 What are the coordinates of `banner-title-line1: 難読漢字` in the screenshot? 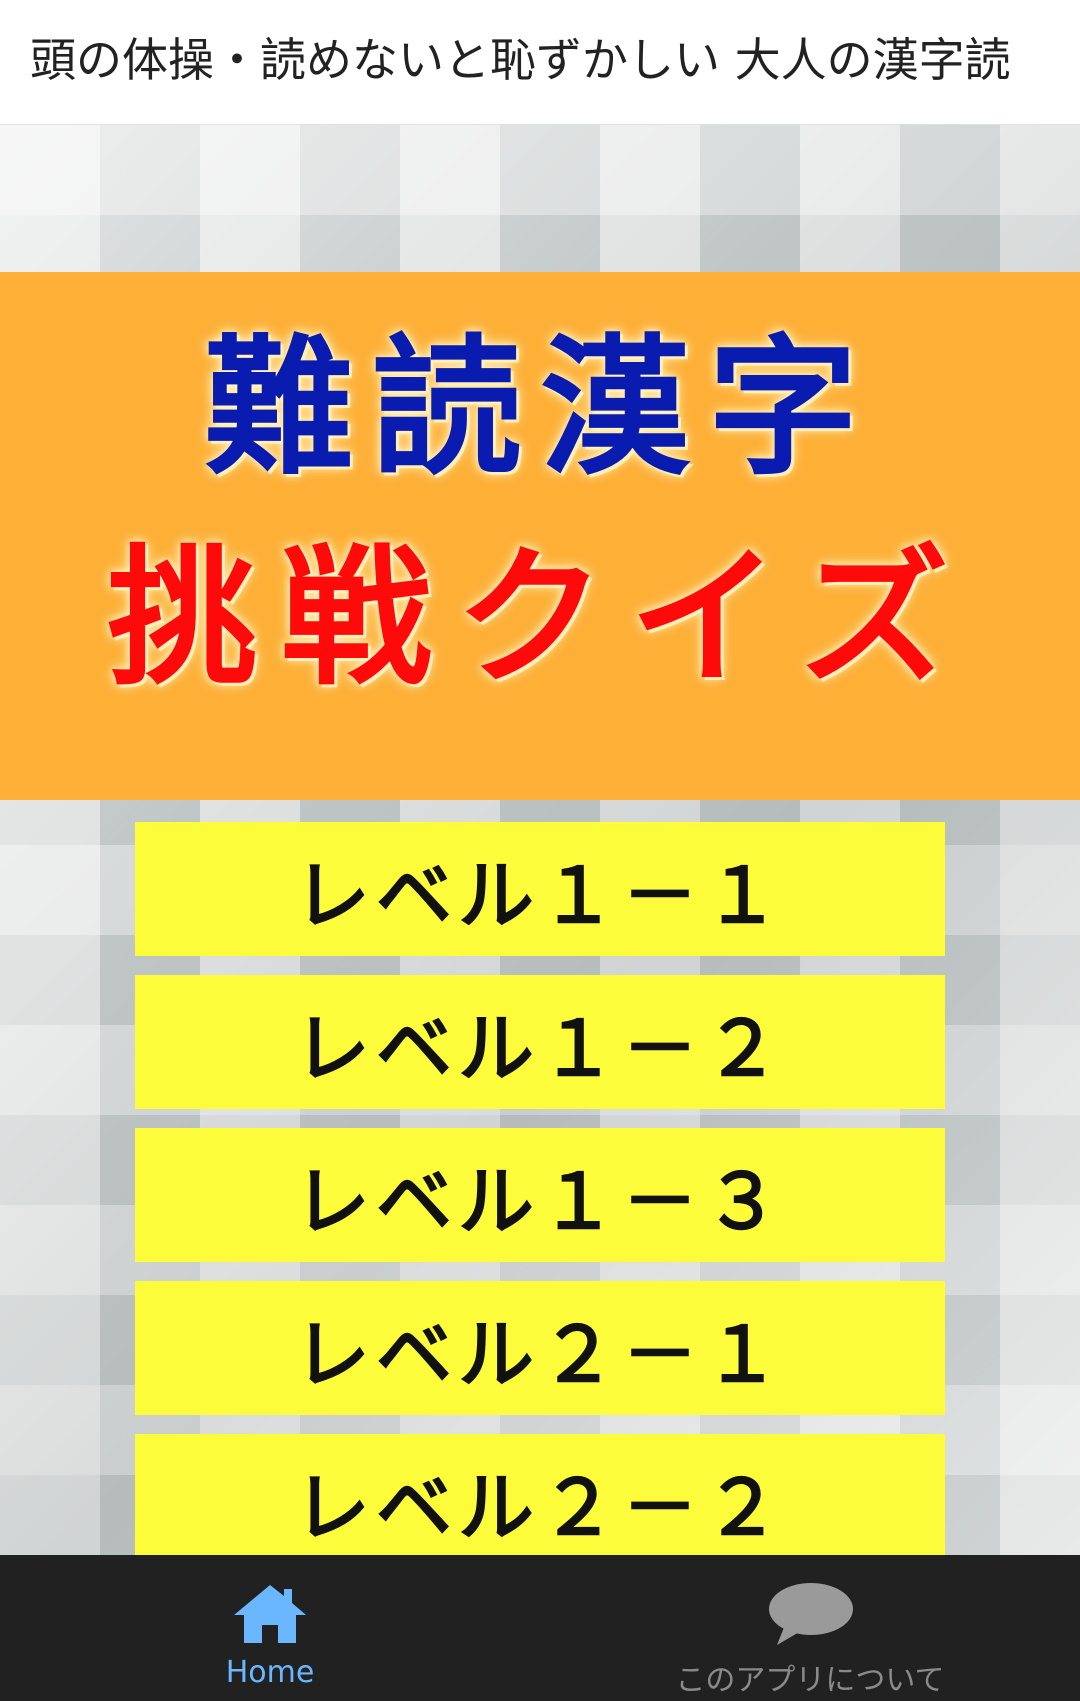 It's located at (539, 409).